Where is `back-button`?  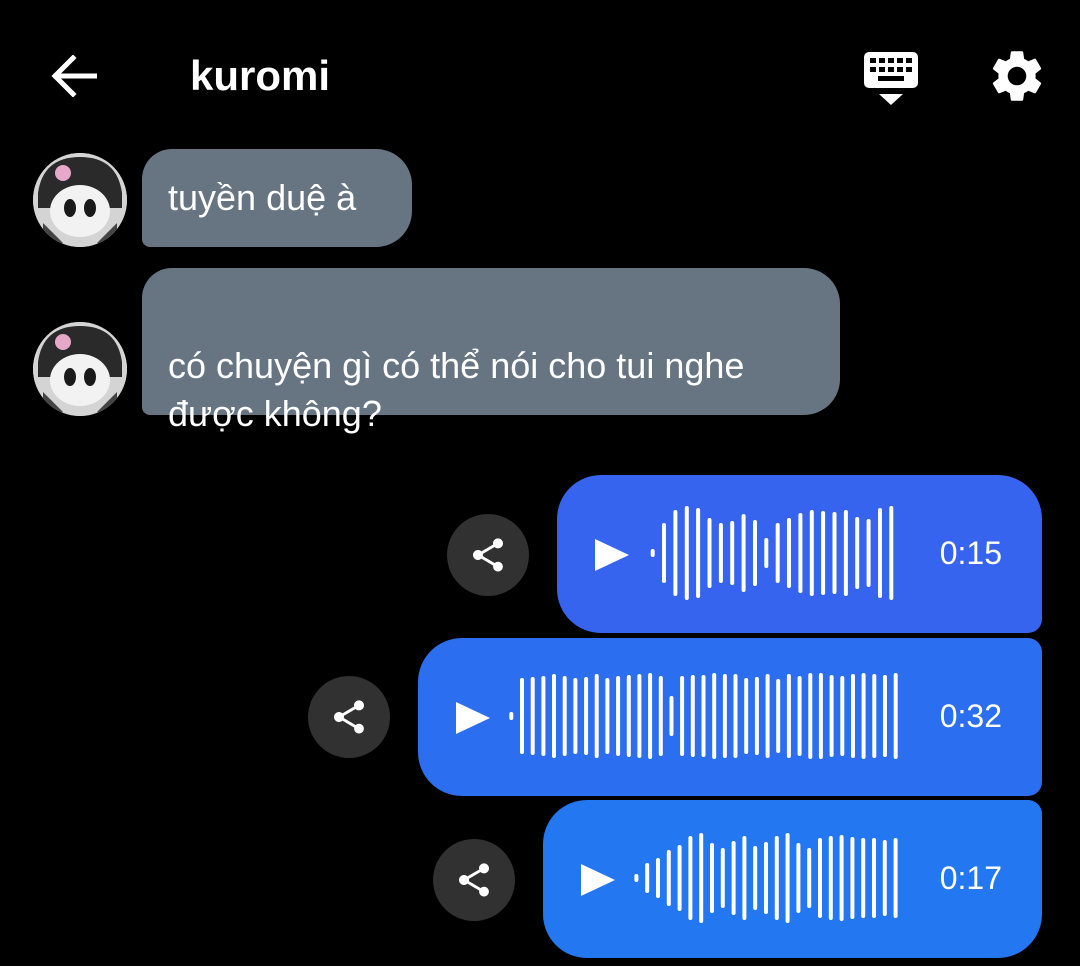 back-button is located at coordinates (74, 76).